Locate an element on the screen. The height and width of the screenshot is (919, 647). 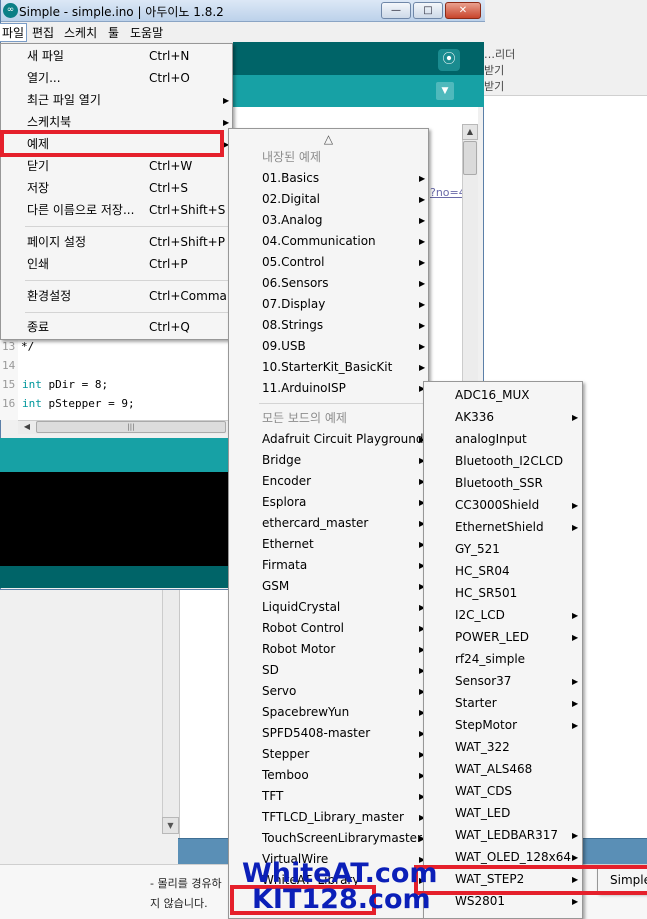
background-toolbar: …리더 받기 받기 is located at coordinates (565, 48).